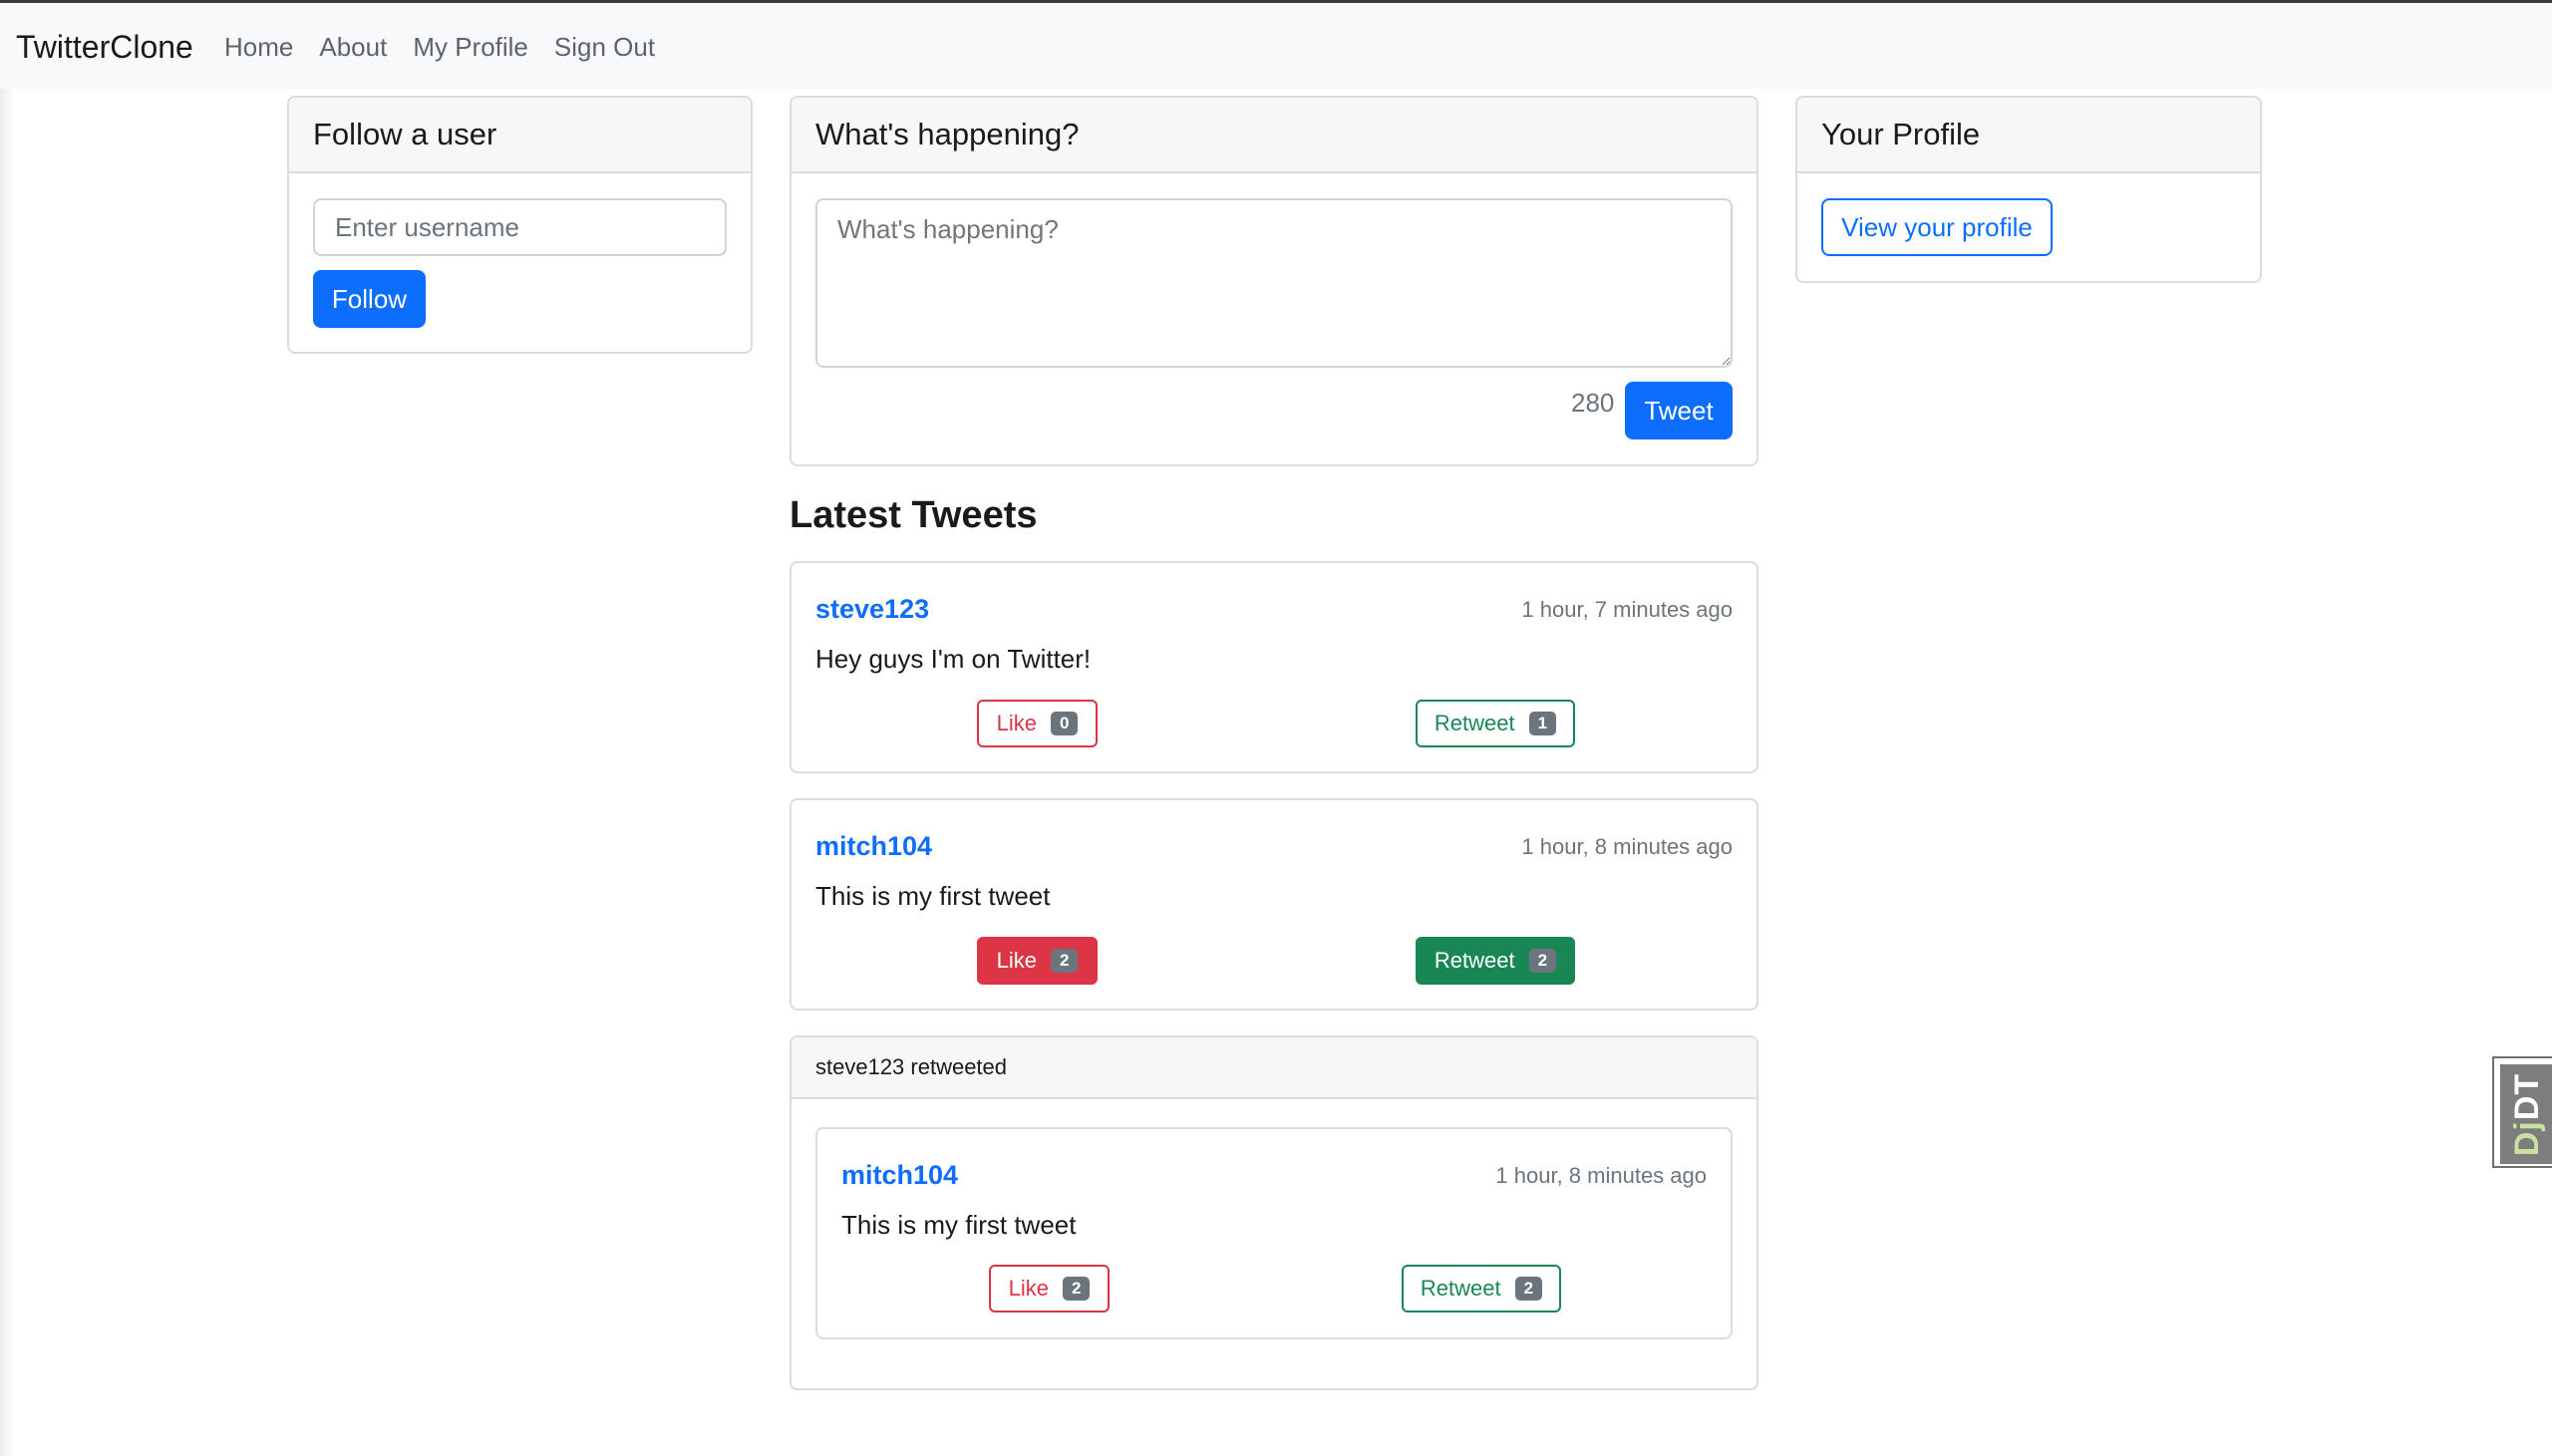 This screenshot has height=1456, width=2552. I want to click on debug-toolbar-handle: DjDT, so click(2522, 1112).